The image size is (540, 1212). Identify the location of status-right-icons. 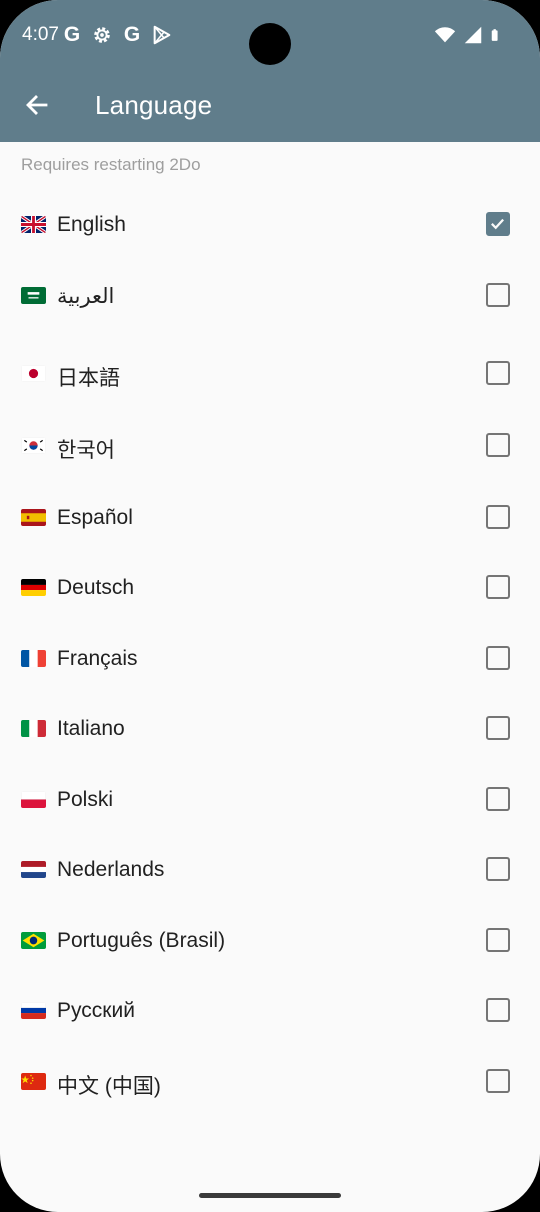
(469, 35).